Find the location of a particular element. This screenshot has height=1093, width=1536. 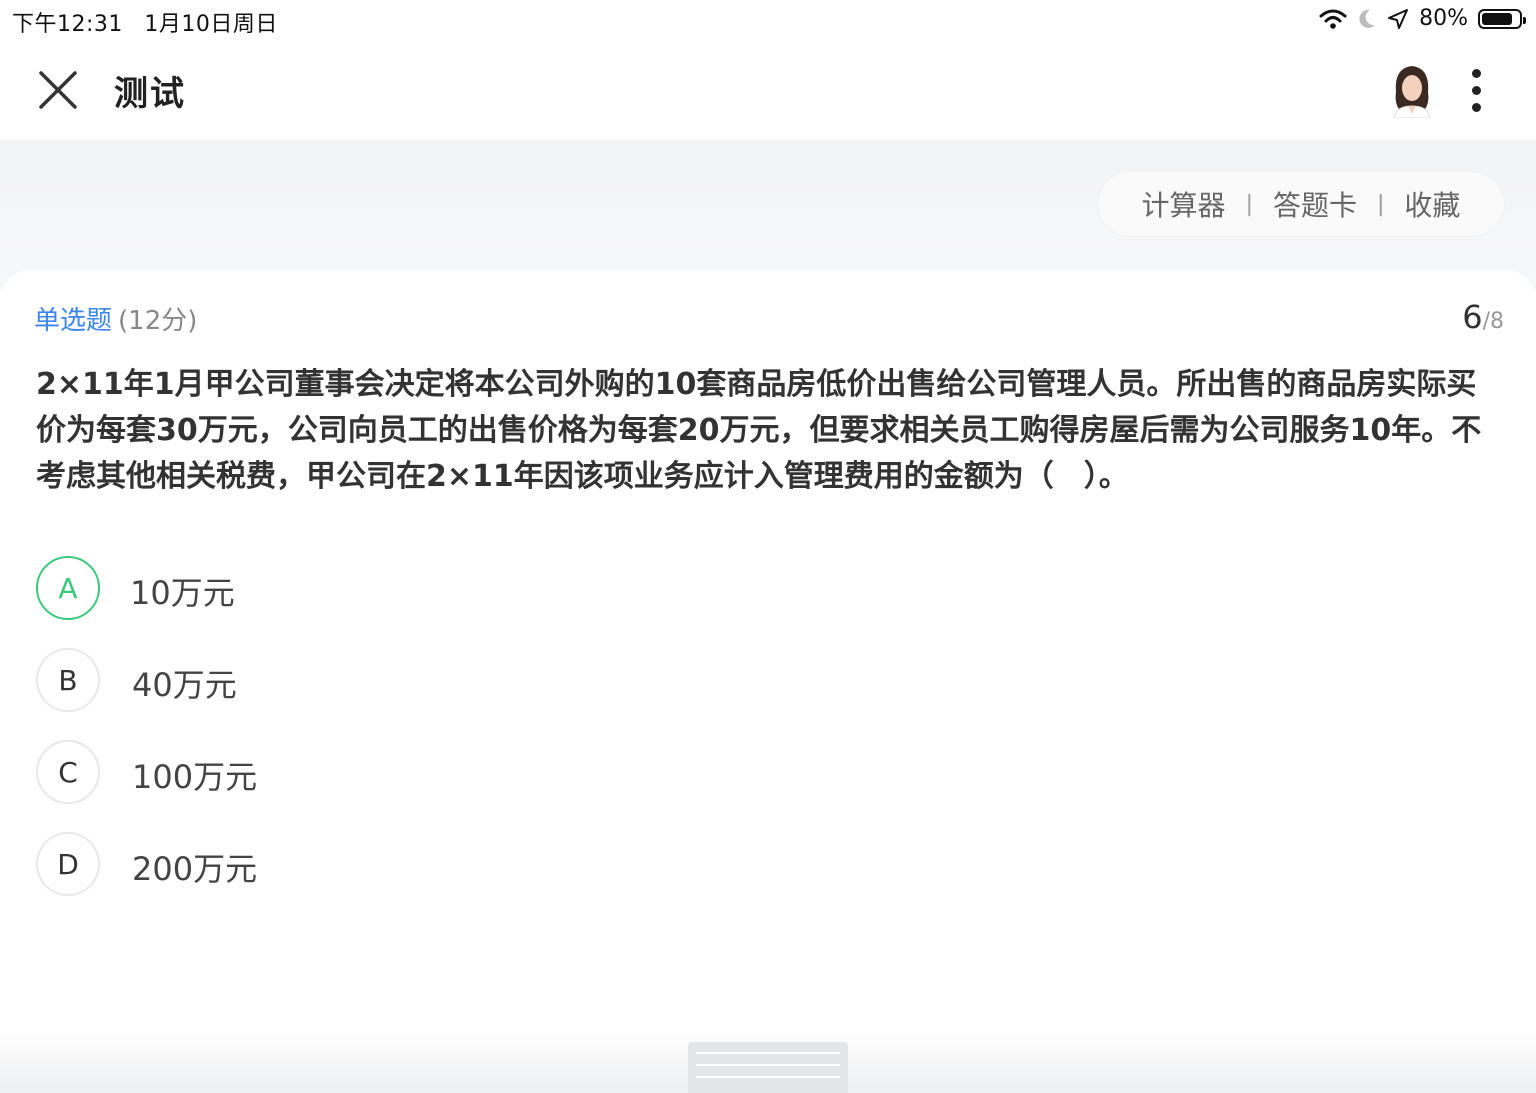

page-title: 测试 is located at coordinates (150, 94).